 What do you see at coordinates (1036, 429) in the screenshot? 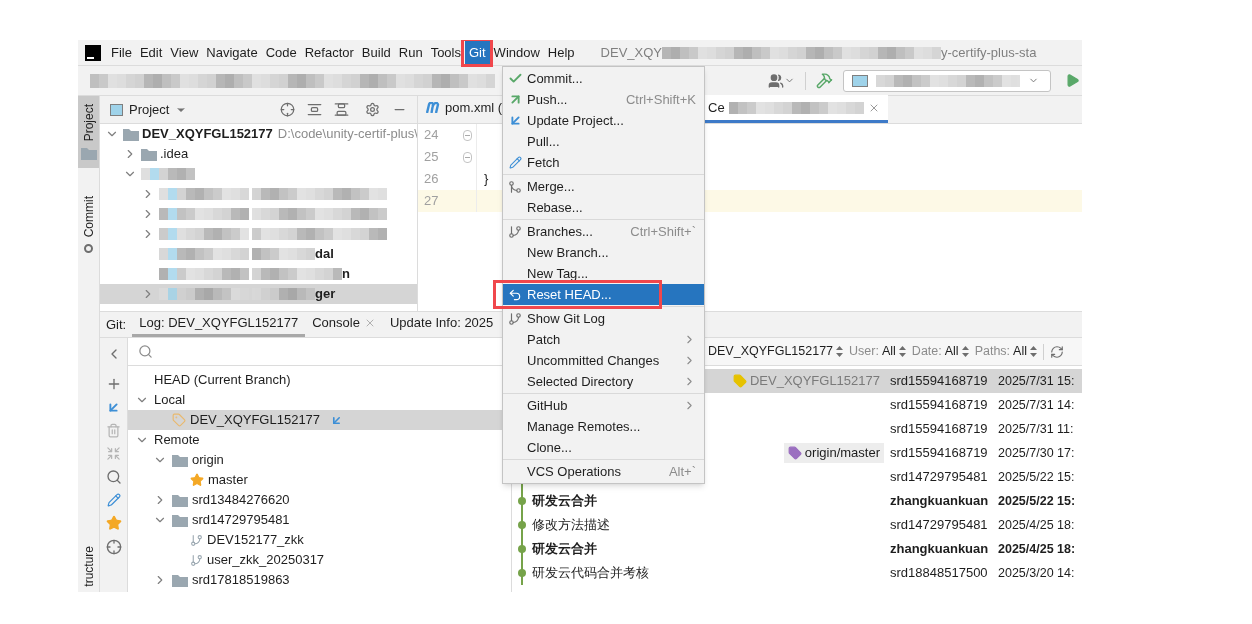
I see `commit-date: 2025/7/31 11:` at bounding box center [1036, 429].